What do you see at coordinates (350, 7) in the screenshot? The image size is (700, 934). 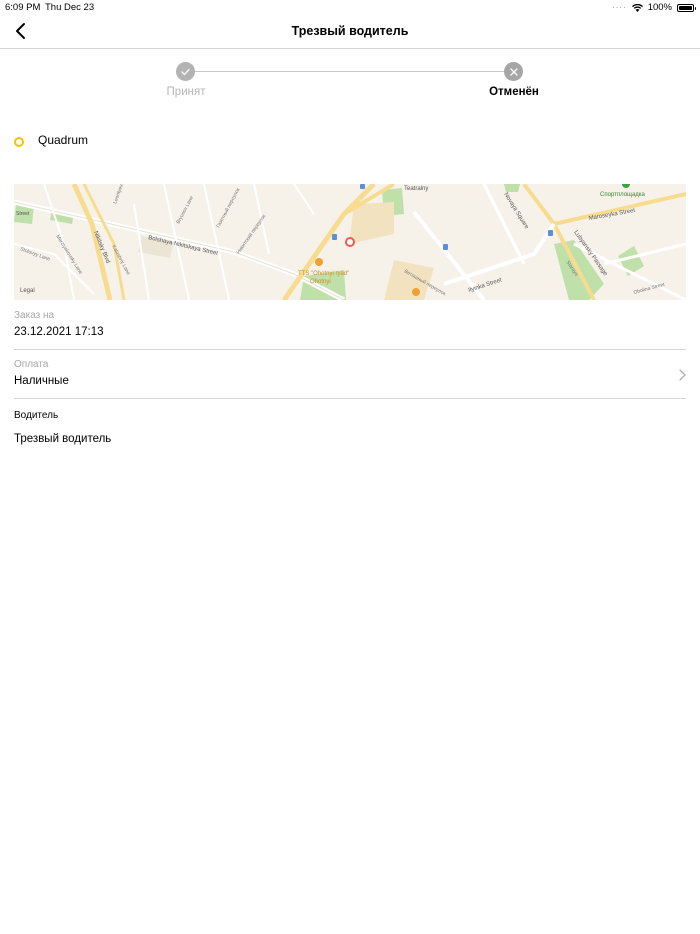 I see `status-bar: 6:09 PM Thu Dec 23 ···· 100%` at bounding box center [350, 7].